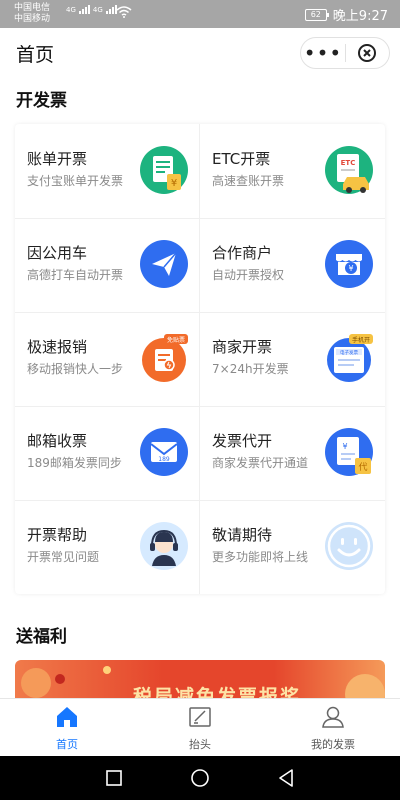 The height and width of the screenshot is (800, 400). What do you see at coordinates (200, 53) in the screenshot?
I see `title-bar: 首页 •••` at bounding box center [200, 53].